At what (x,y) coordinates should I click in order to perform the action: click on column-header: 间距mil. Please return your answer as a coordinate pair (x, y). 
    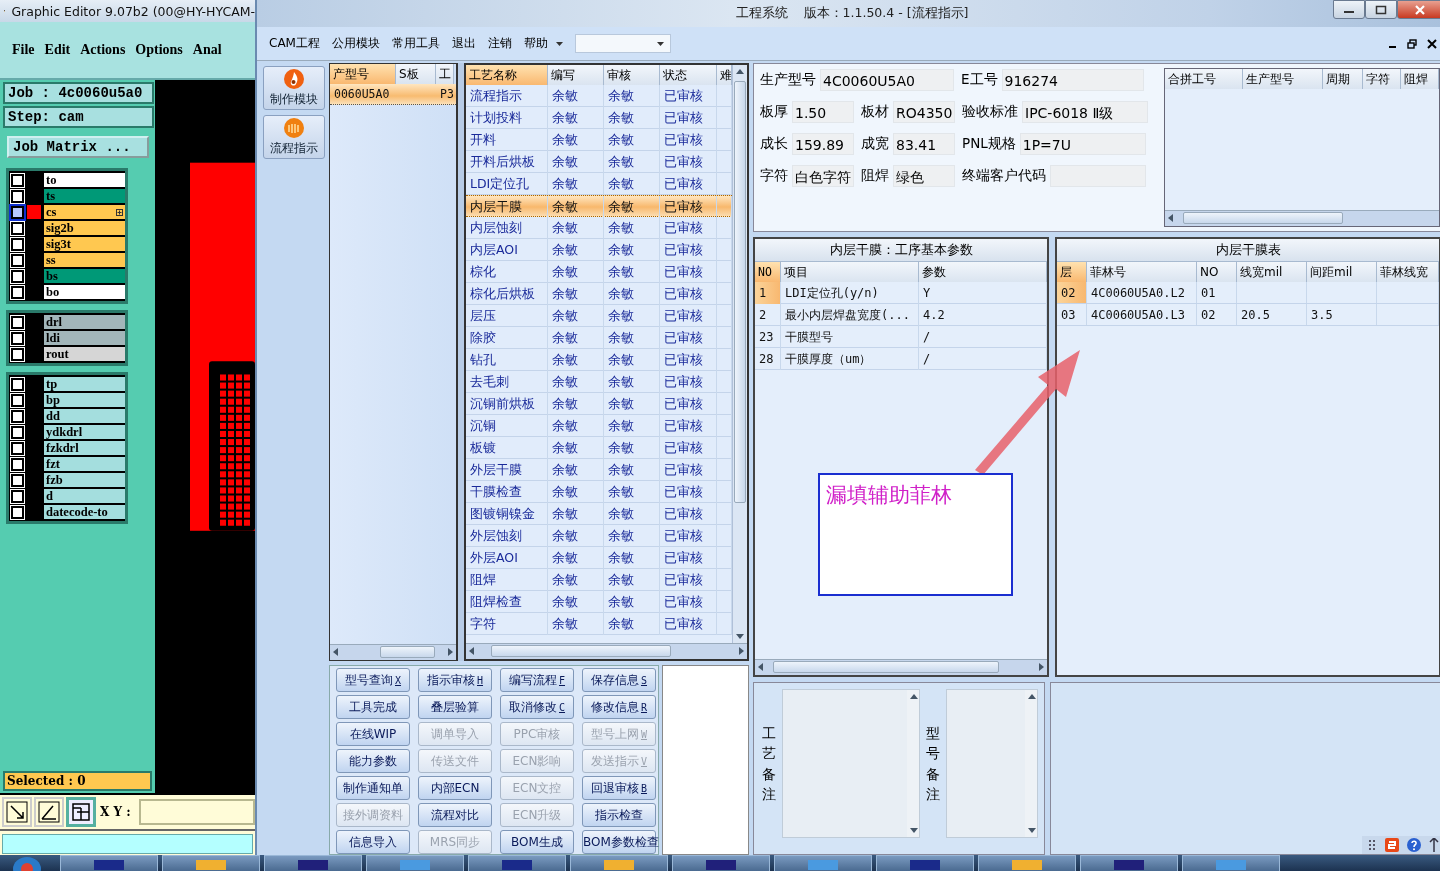
    Looking at the image, I should click on (1342, 272).